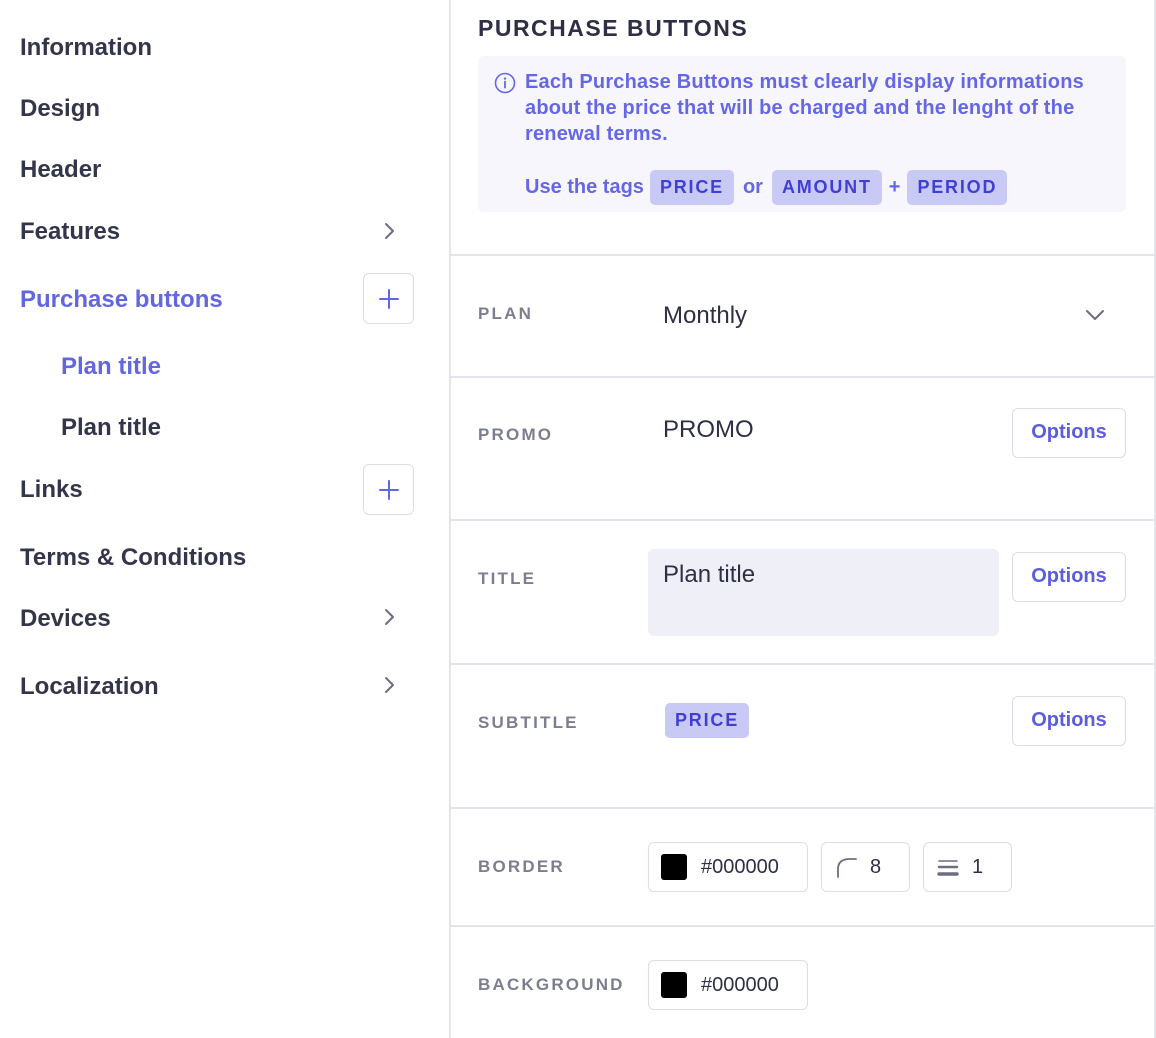 The width and height of the screenshot is (1156, 1038). What do you see at coordinates (708, 430) in the screenshot?
I see `promo-input: PROMO` at bounding box center [708, 430].